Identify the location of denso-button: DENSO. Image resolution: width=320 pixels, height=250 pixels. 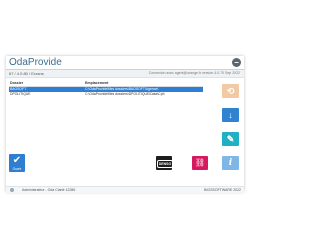
(164, 163).